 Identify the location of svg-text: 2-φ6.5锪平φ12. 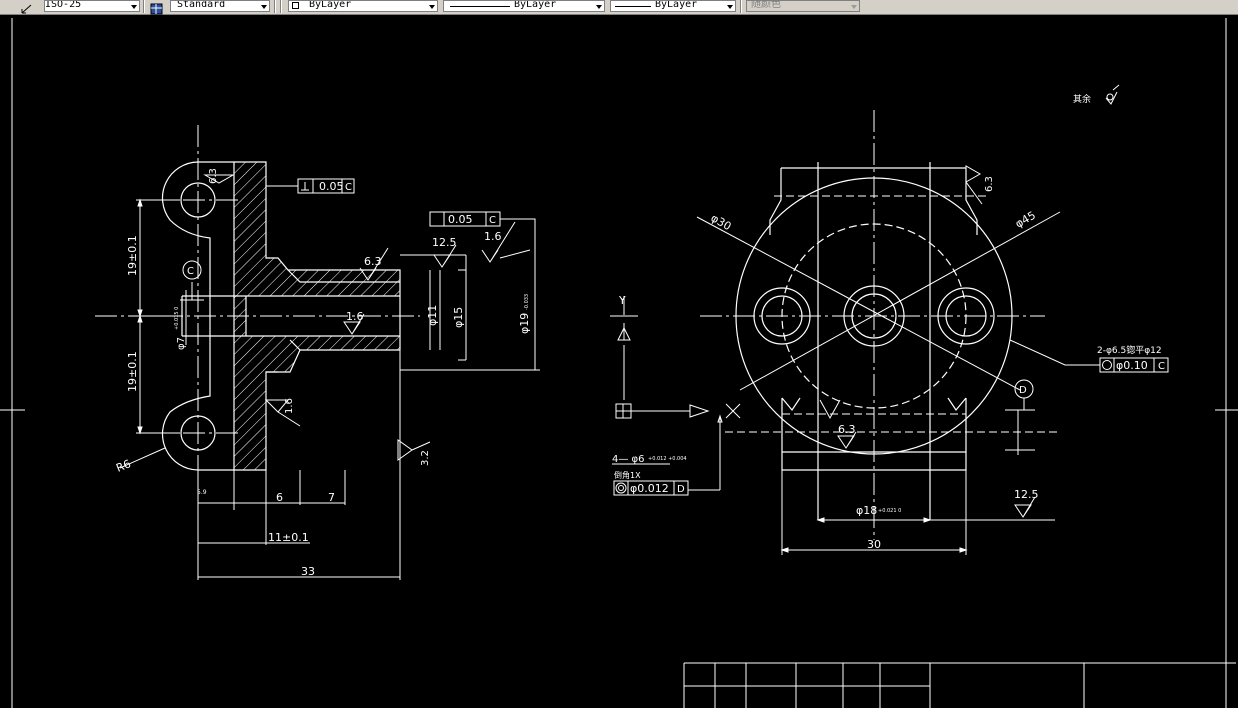
(1129, 350).